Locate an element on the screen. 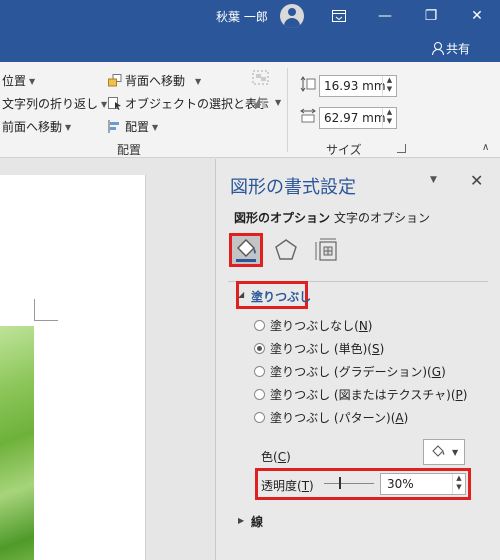  option-label: 塗りつぶし (グラデーション)( is located at coordinates (351, 372).